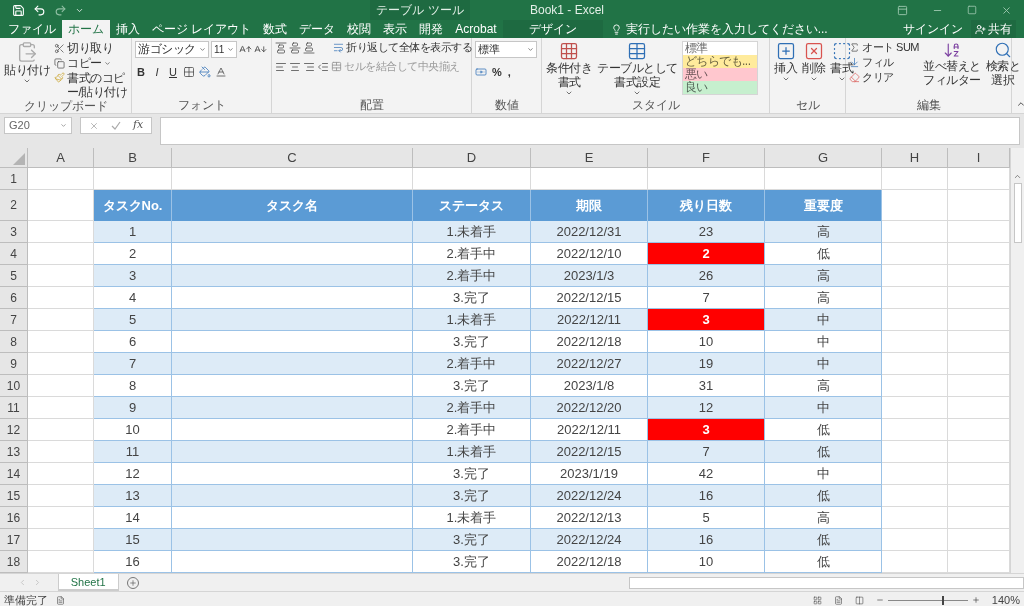 The height and width of the screenshot is (606, 1024). What do you see at coordinates (295, 66) in the screenshot?
I see `align-center-icon` at bounding box center [295, 66].